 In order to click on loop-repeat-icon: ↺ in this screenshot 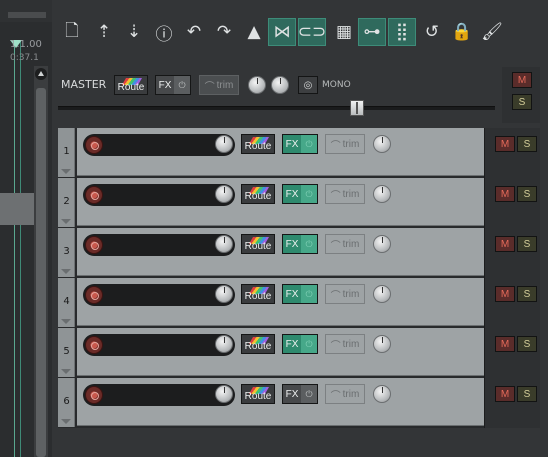, I will do `click(432, 32)`.